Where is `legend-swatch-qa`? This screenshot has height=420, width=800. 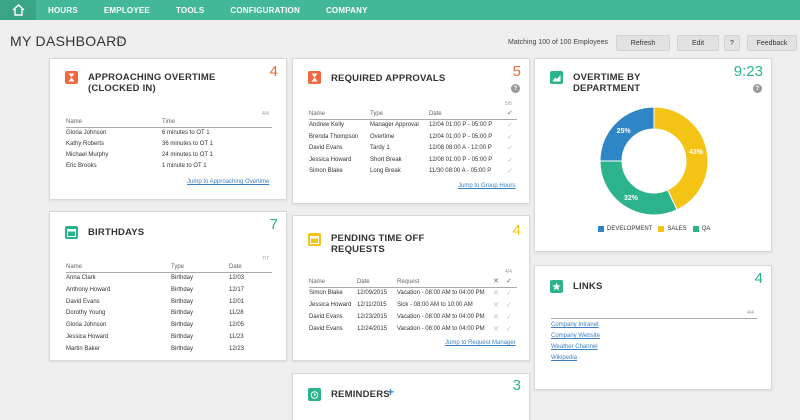 legend-swatch-qa is located at coordinates (695, 229).